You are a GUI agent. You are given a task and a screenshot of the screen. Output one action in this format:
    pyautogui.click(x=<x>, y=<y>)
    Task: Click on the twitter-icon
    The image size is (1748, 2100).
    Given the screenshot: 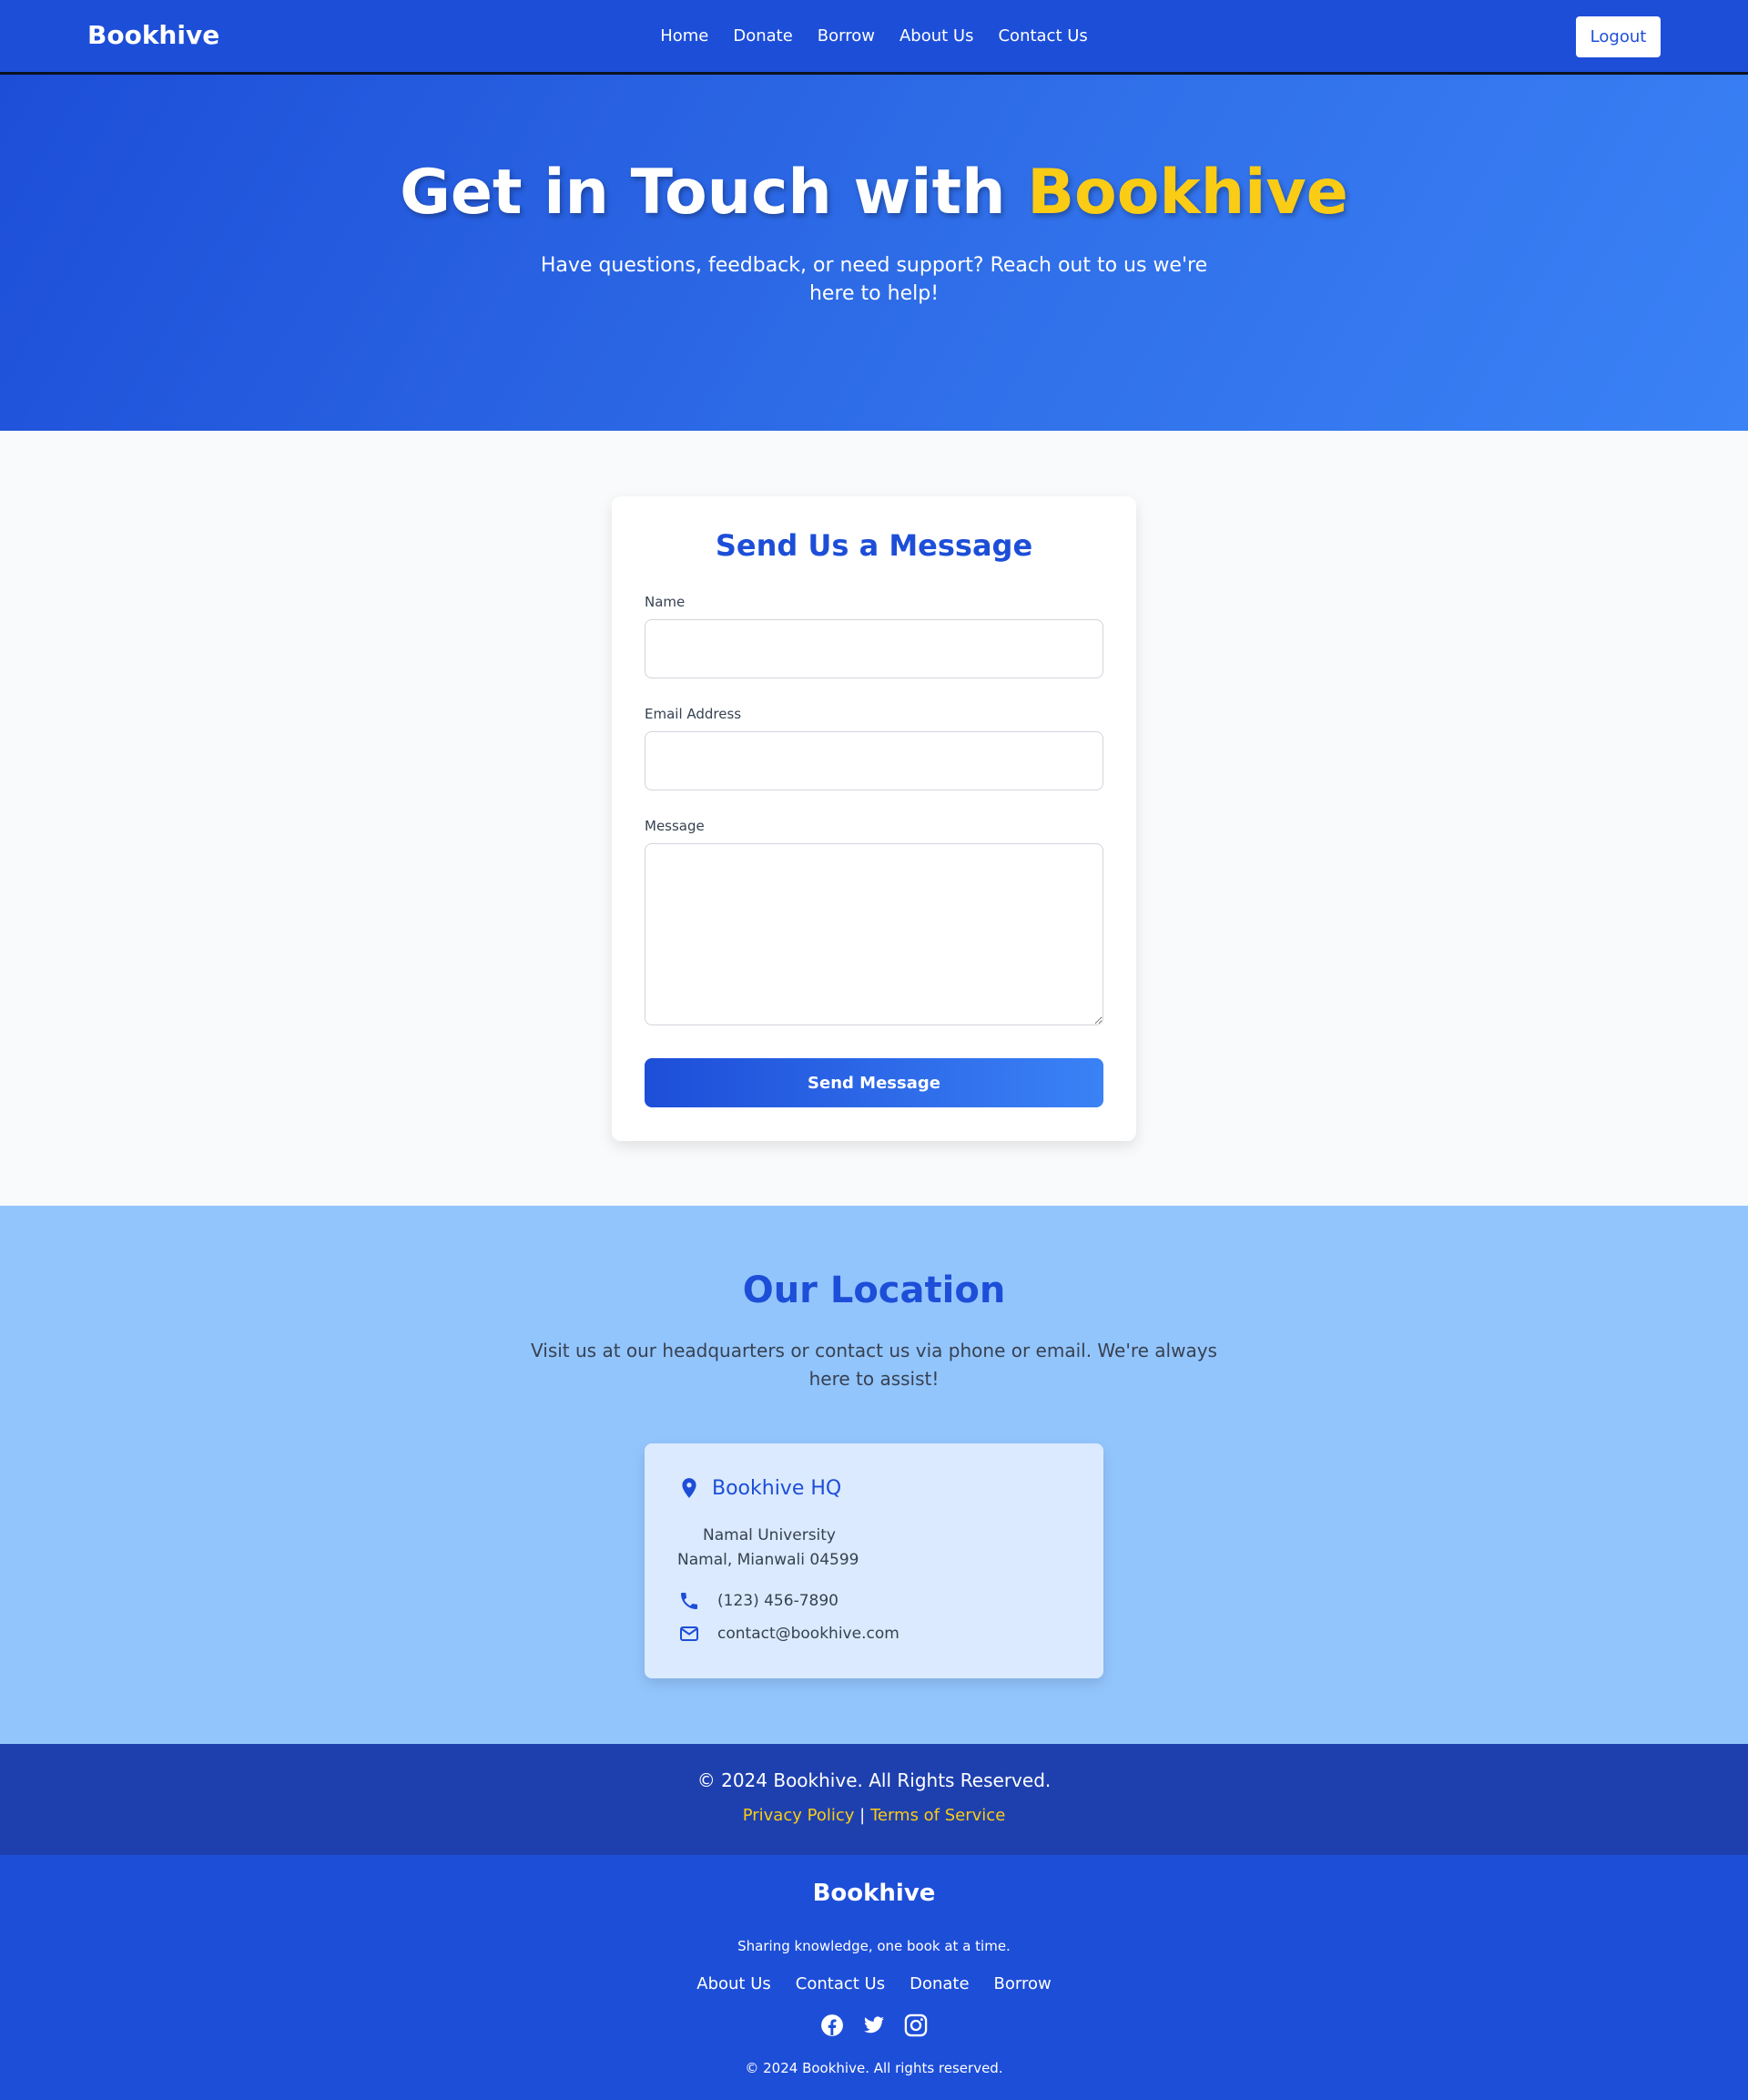 What is the action you would take?
    pyautogui.click(x=874, y=2025)
    